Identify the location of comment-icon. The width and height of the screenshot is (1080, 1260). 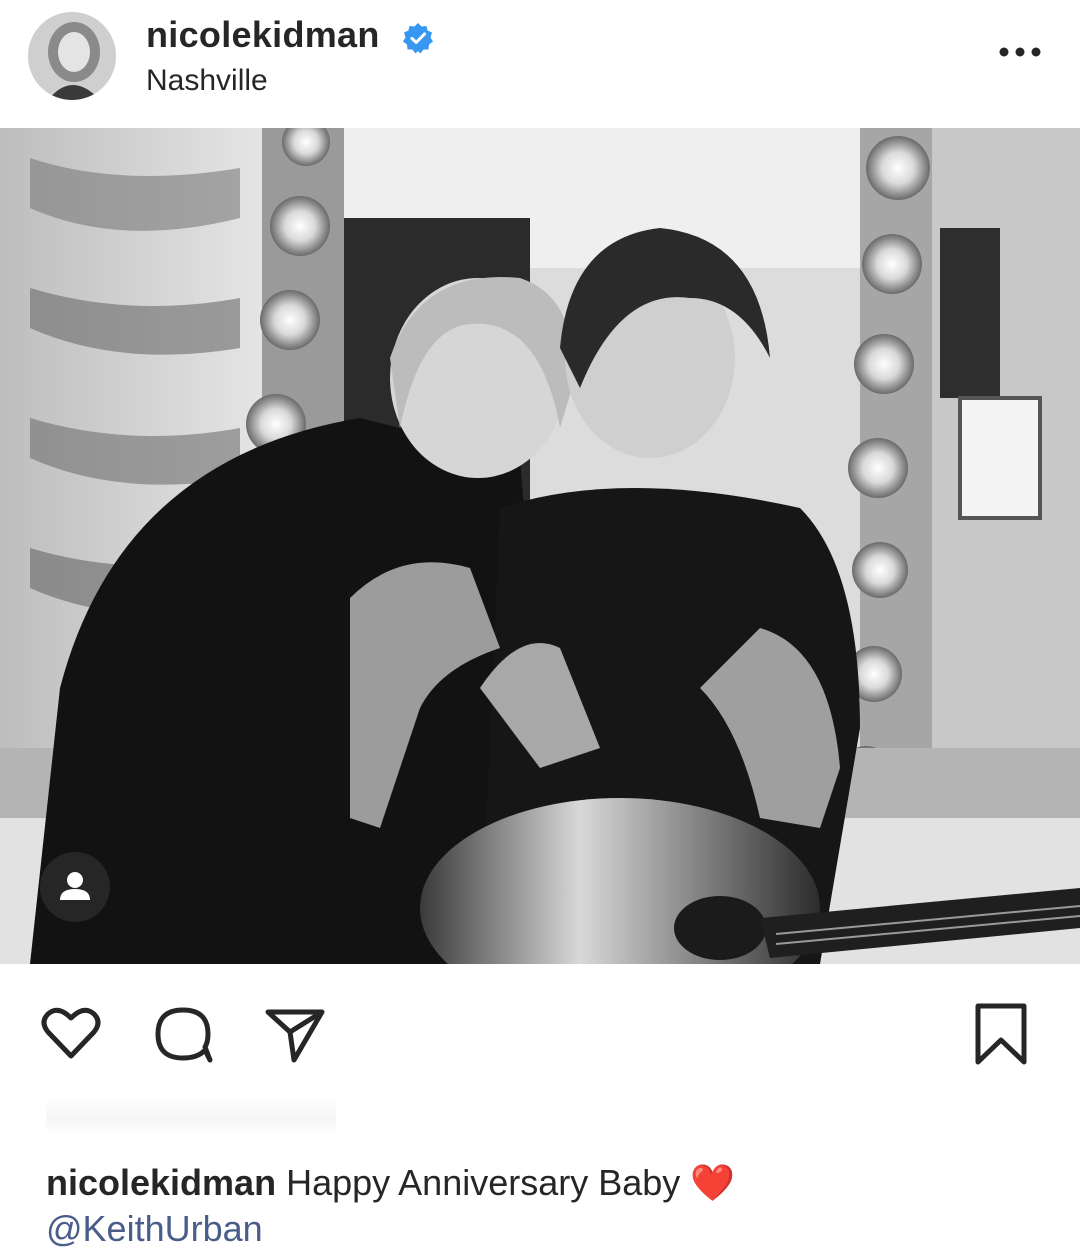
(183, 1033).